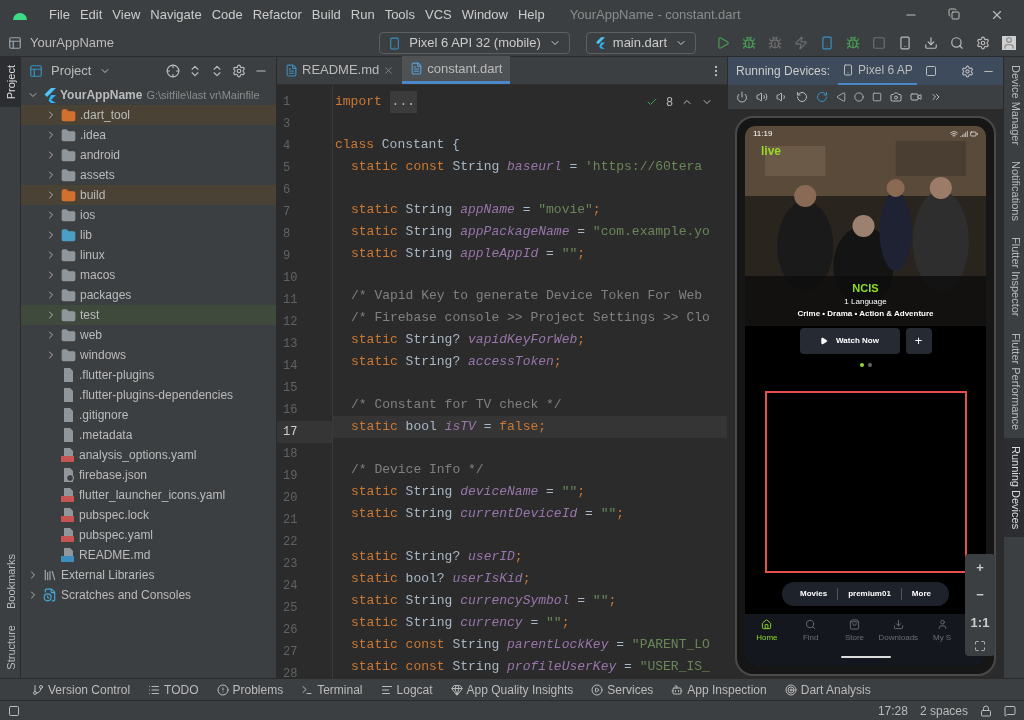 This screenshot has width=1024, height=720. What do you see at coordinates (742, 97) in the screenshot?
I see `power-icon` at bounding box center [742, 97].